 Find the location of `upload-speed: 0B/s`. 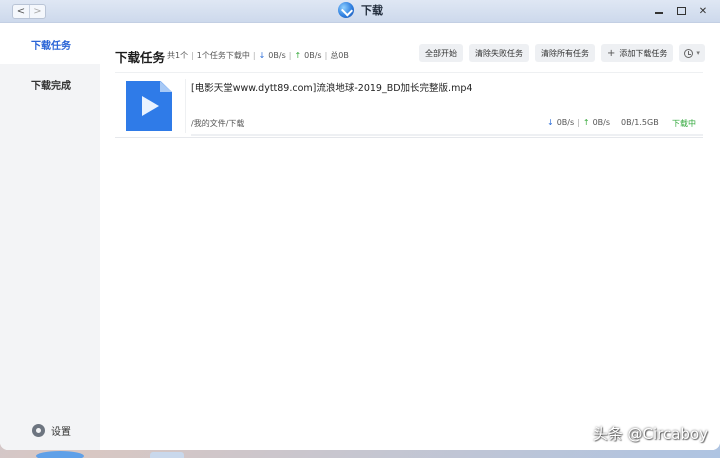

upload-speed: 0B/s is located at coordinates (313, 55).